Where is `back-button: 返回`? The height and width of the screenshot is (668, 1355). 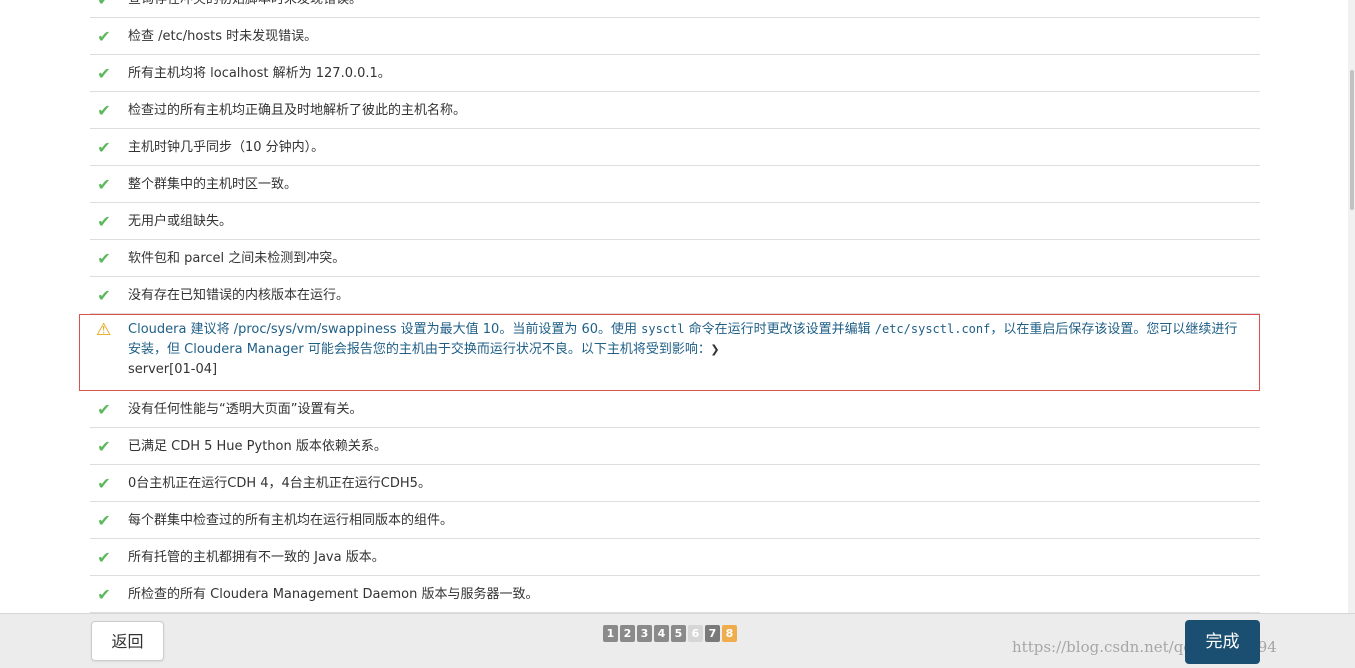
back-button: 返回 is located at coordinates (127, 641).